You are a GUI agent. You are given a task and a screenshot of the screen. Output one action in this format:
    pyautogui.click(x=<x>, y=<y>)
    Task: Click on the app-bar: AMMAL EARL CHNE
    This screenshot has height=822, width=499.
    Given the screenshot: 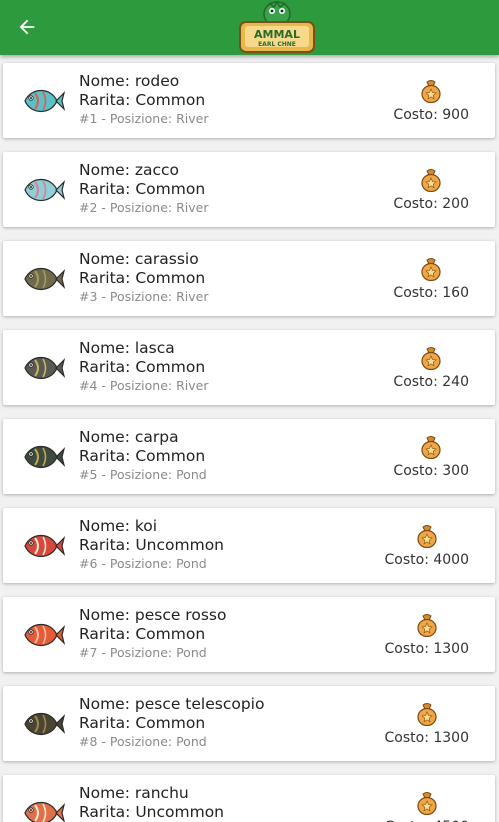 What is the action you would take?
    pyautogui.click(x=249, y=27)
    